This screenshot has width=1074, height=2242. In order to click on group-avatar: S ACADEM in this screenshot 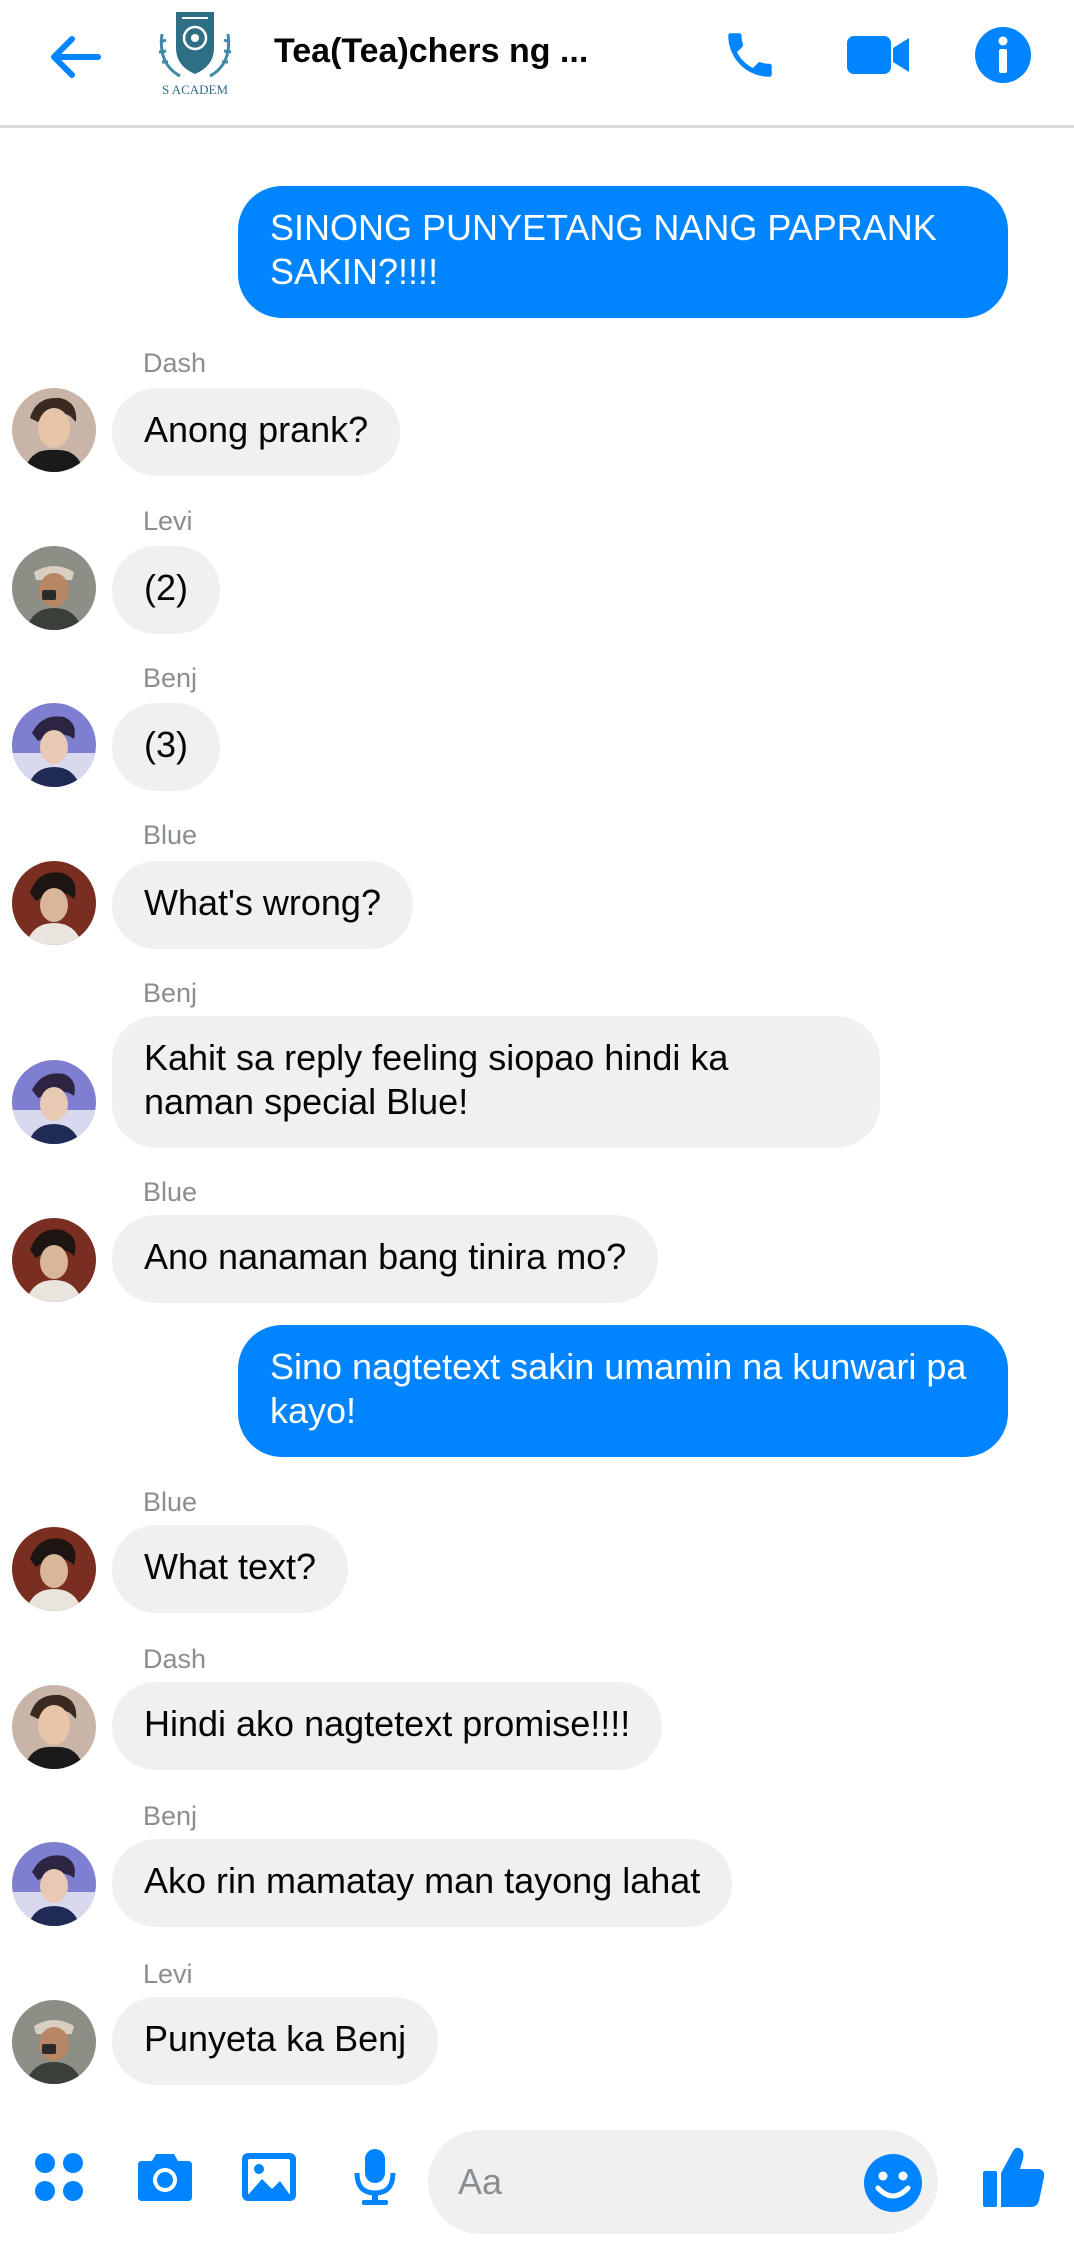, I will do `click(195, 52)`.